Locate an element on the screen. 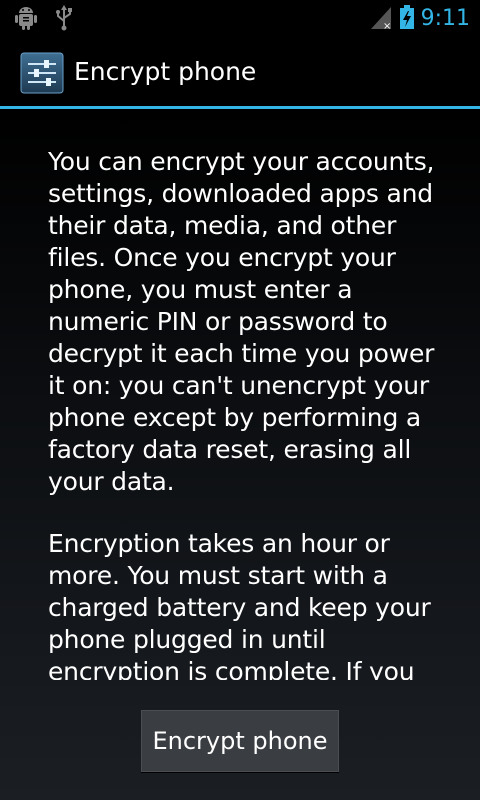  button-row: Encrypt phone is located at coordinates (240, 741).